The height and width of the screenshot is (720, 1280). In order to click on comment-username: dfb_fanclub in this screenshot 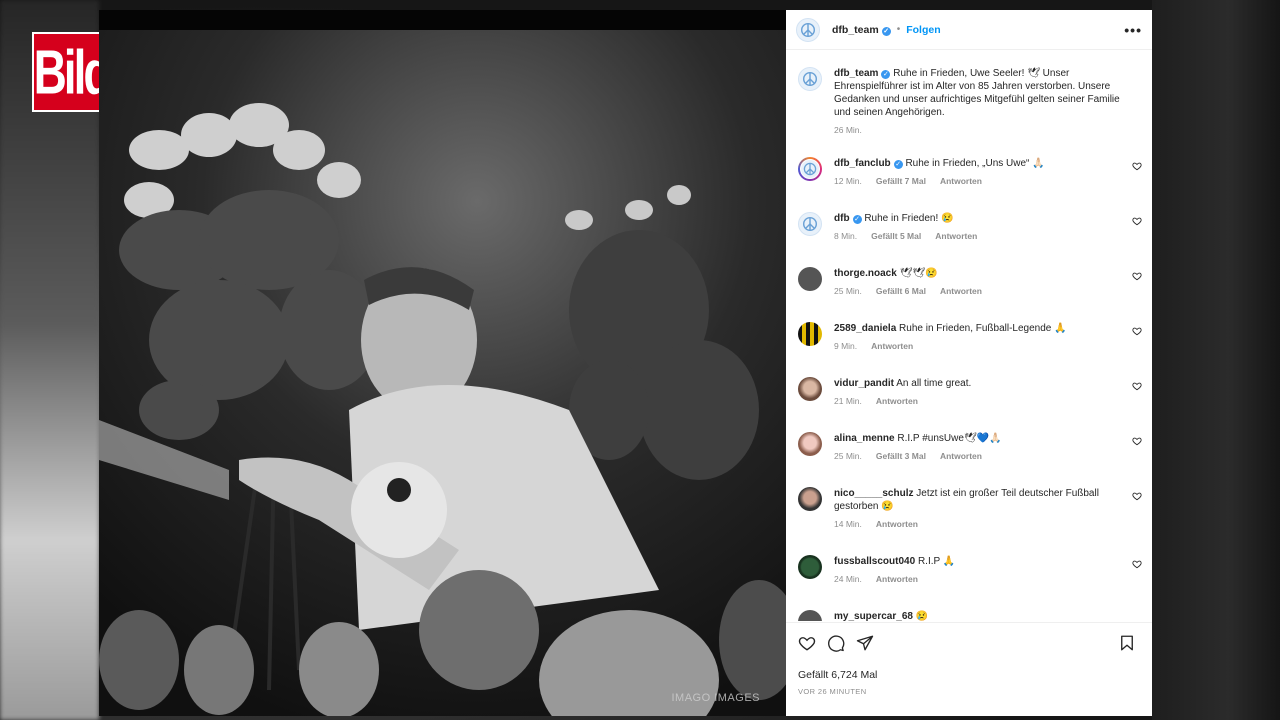, I will do `click(862, 163)`.